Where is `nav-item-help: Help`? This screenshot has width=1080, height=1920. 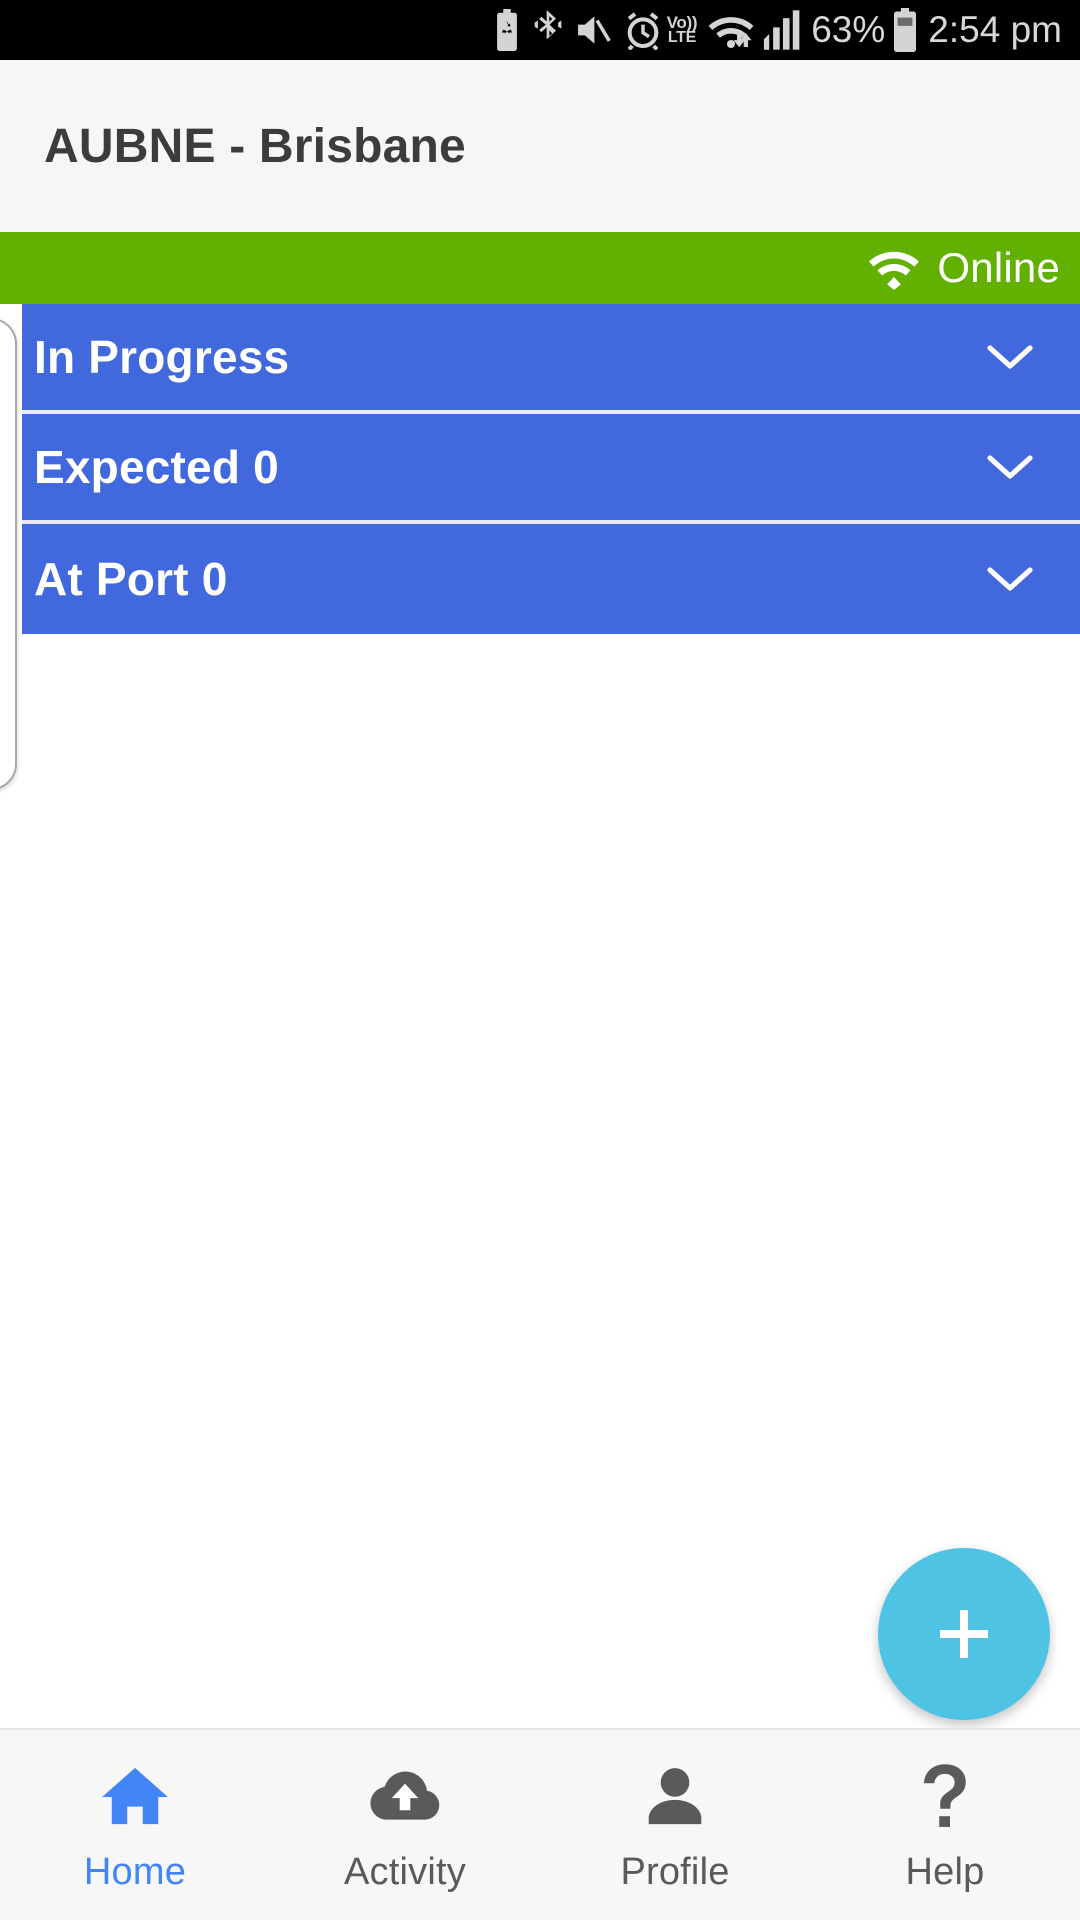 nav-item-help: Help is located at coordinates (945, 1825).